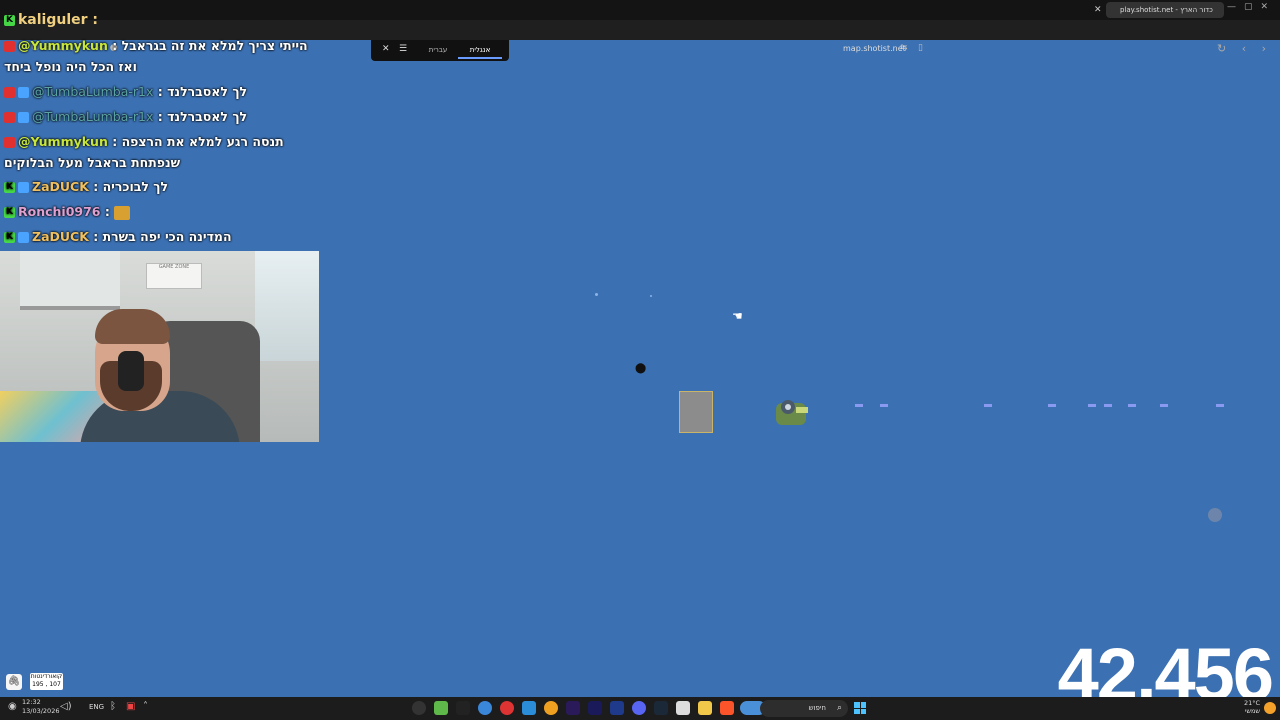 The height and width of the screenshot is (720, 1280). What do you see at coordinates (683, 708) in the screenshot?
I see `calculator-icon` at bounding box center [683, 708].